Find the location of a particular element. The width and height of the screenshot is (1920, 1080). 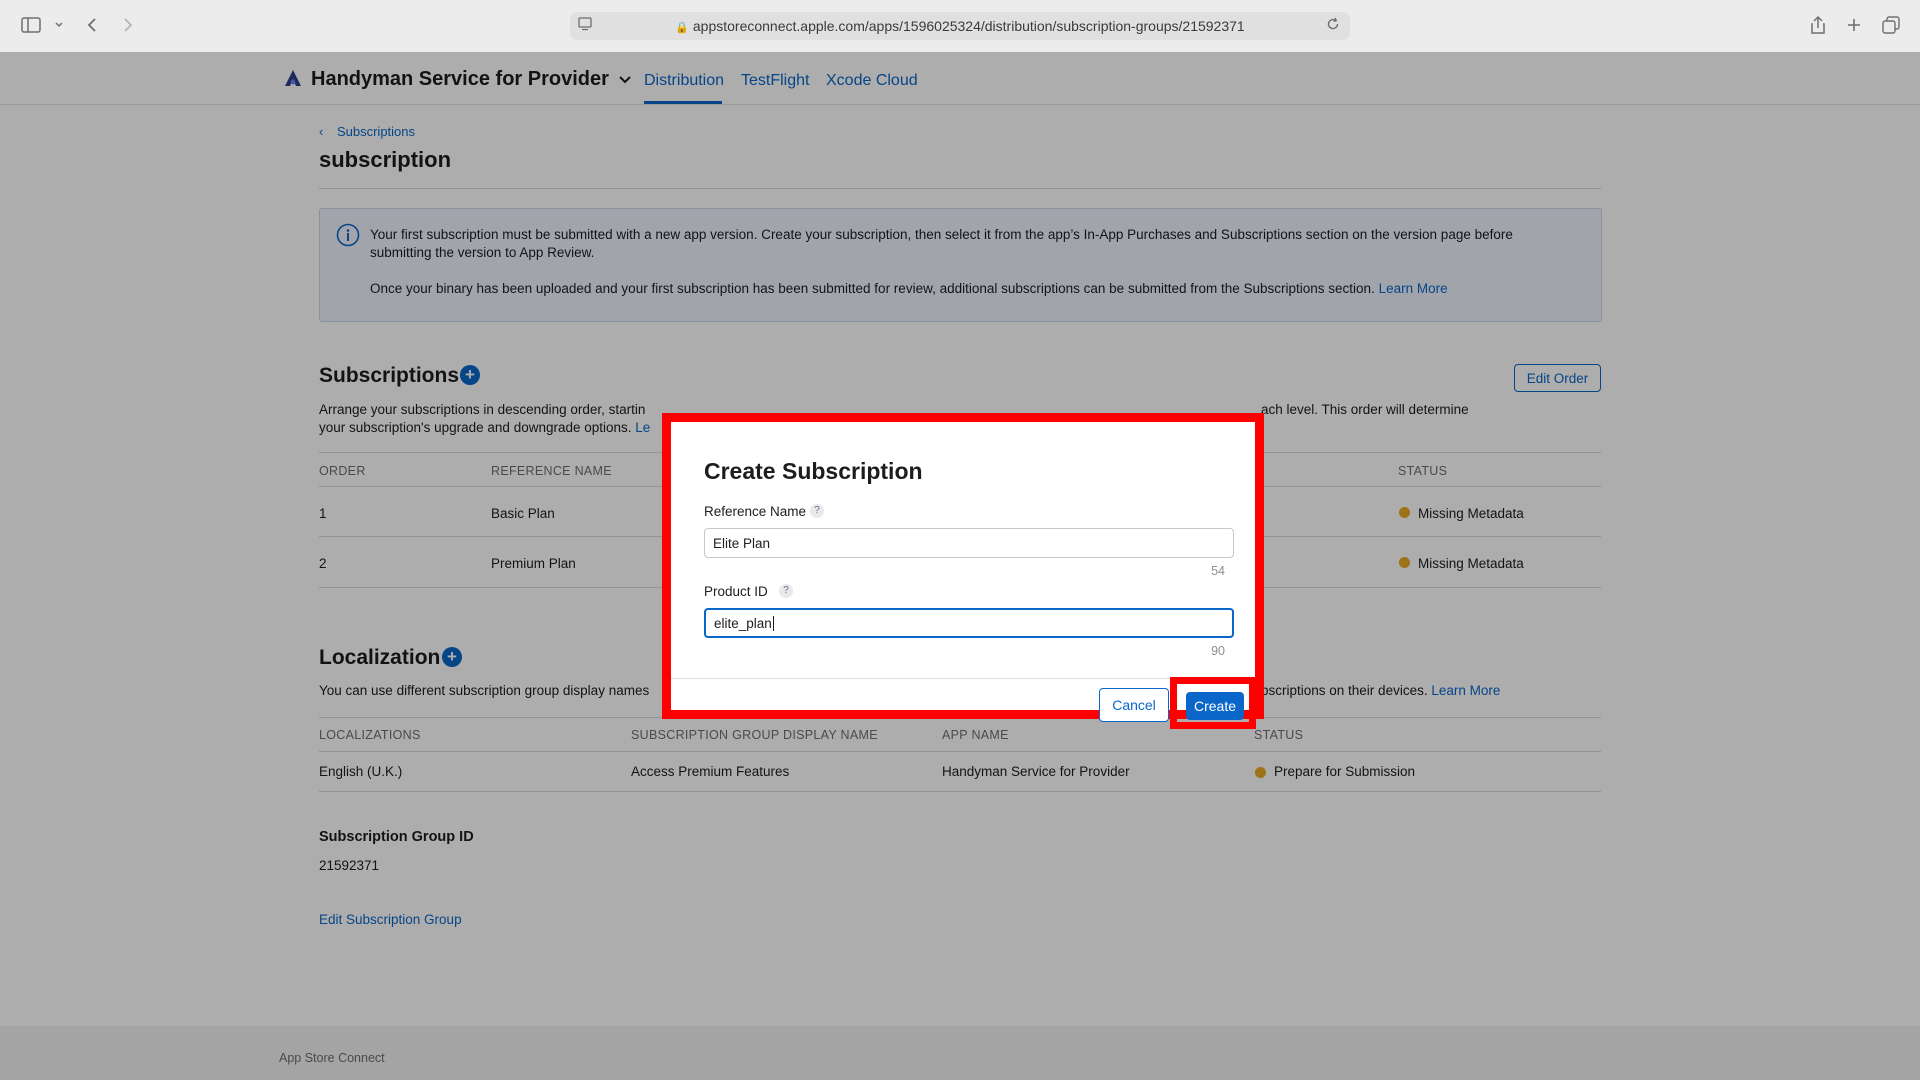

dialog-footer-divider is located at coordinates (963, 678).